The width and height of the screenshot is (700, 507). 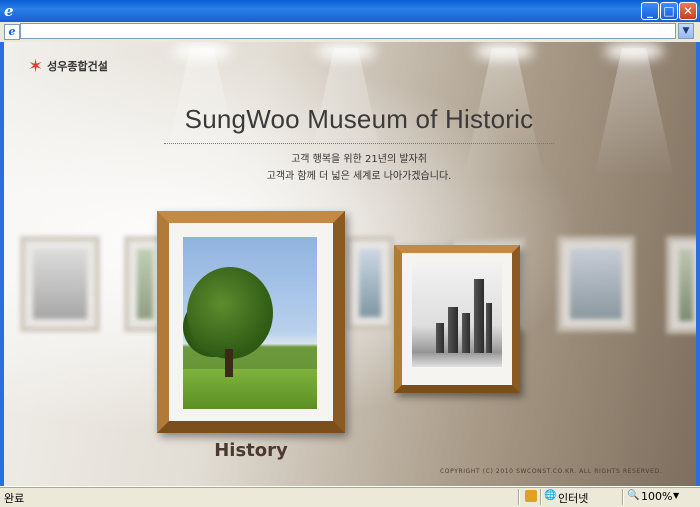 I want to click on zoom-level: 100%, so click(x=656, y=496).